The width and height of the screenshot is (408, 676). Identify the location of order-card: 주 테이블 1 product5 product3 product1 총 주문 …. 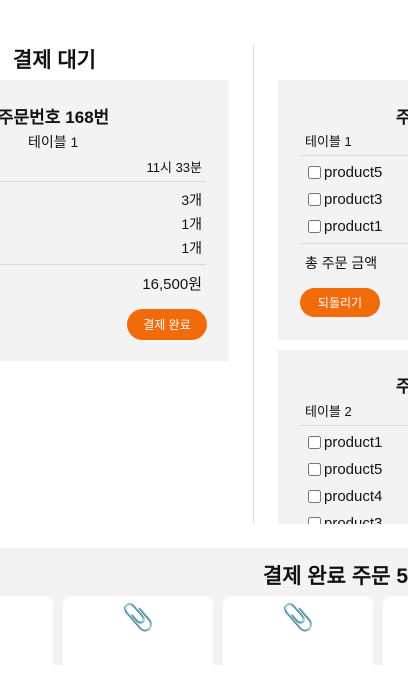
(343, 210).